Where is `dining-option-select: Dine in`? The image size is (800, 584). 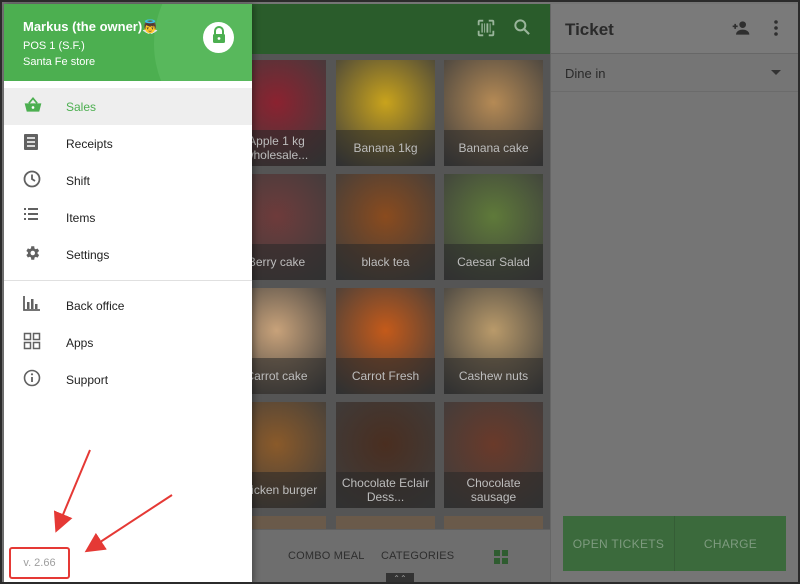
dining-option-select: Dine in is located at coordinates (674, 73).